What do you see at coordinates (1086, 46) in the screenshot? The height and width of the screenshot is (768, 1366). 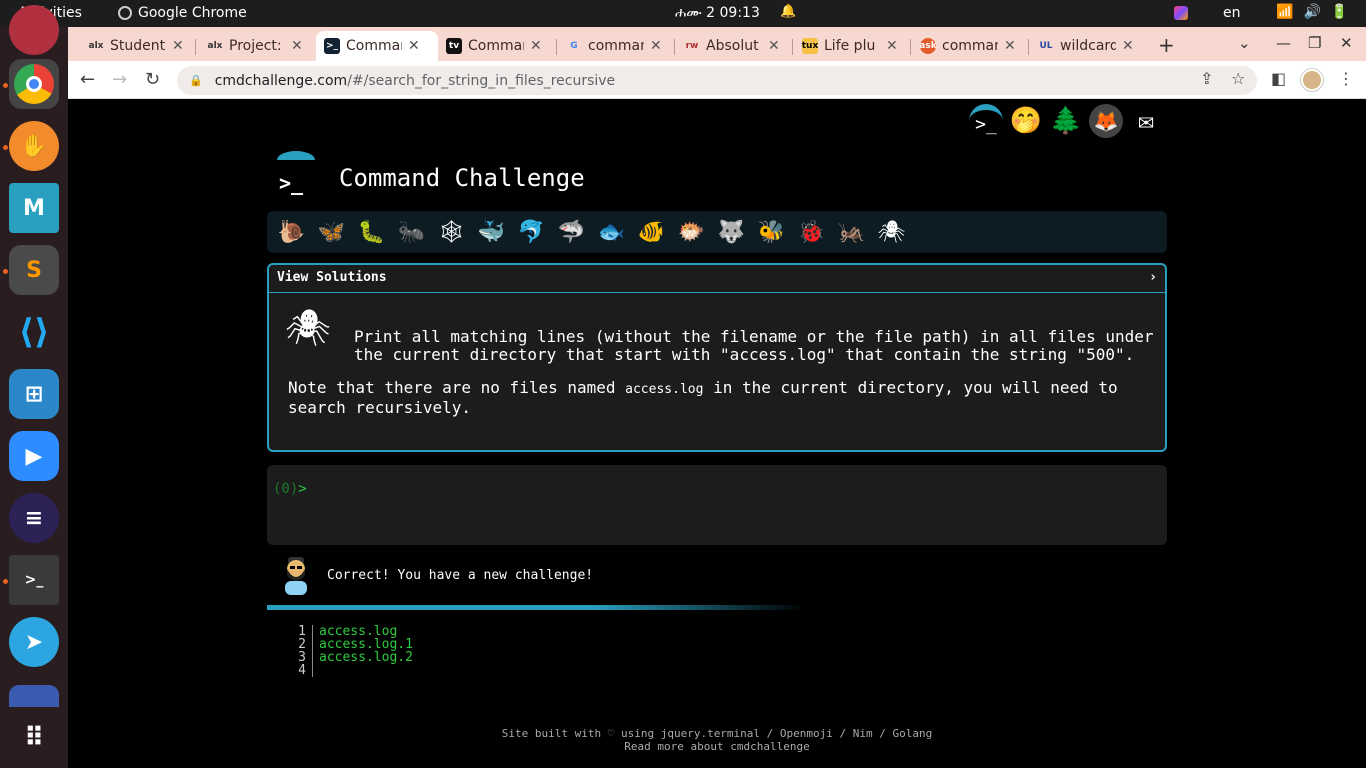 I see `tab: UL wildcard ✕` at bounding box center [1086, 46].